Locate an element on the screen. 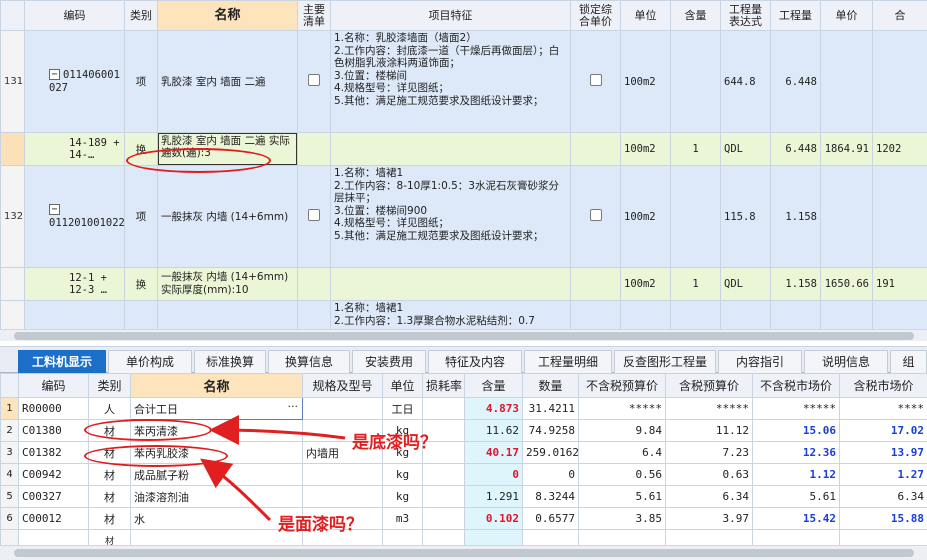  annotation-arrows is located at coordinates (273, 468).